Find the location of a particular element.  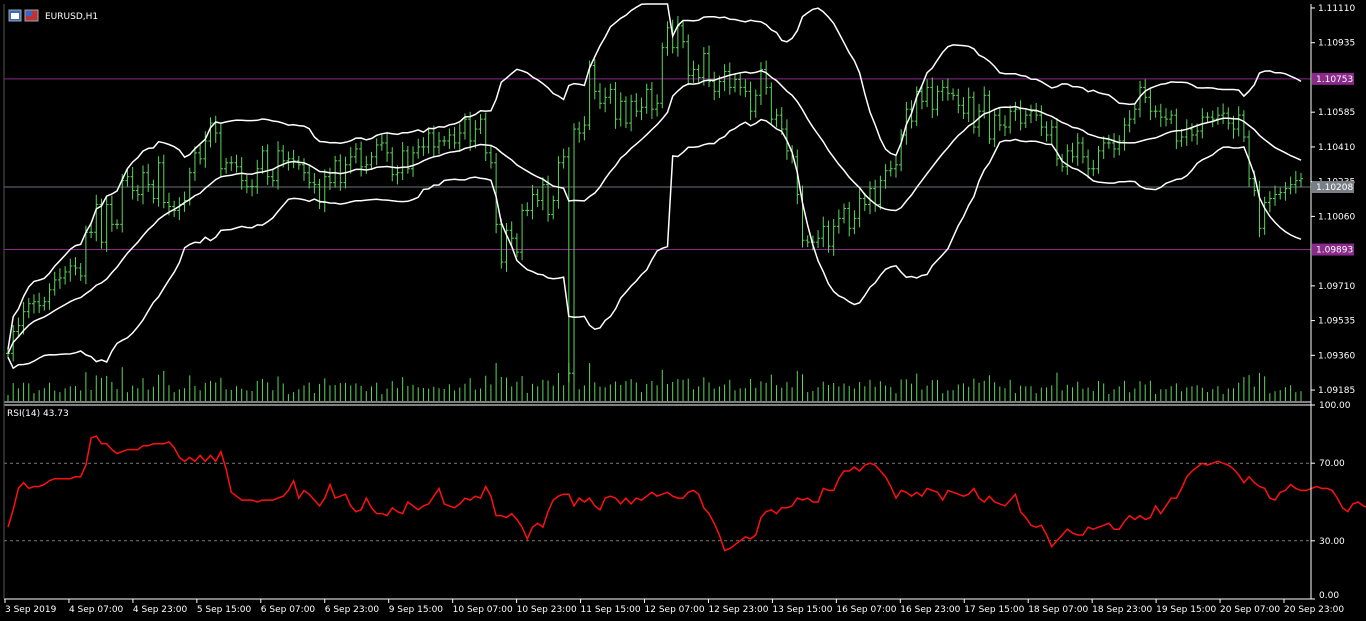

price-tick-label: 1.09535 is located at coordinates (1336, 322).